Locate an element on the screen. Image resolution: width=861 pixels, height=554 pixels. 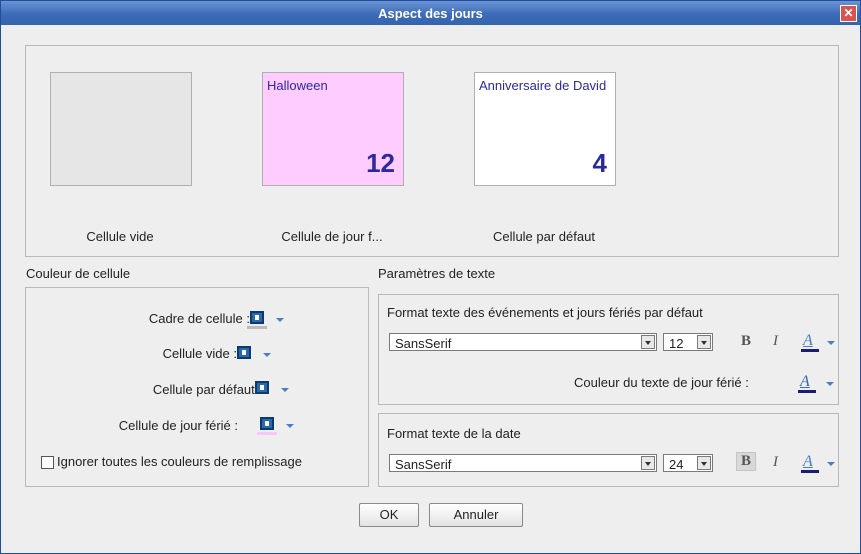
events-bold-button: B is located at coordinates (746, 341).